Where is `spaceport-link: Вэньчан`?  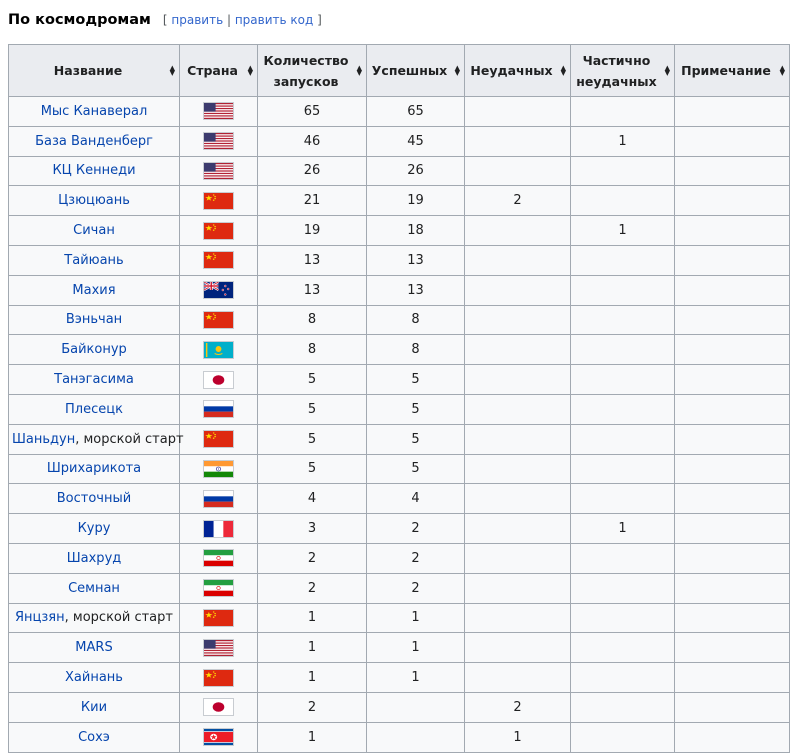 spaceport-link: Вэньчан is located at coordinates (94, 319).